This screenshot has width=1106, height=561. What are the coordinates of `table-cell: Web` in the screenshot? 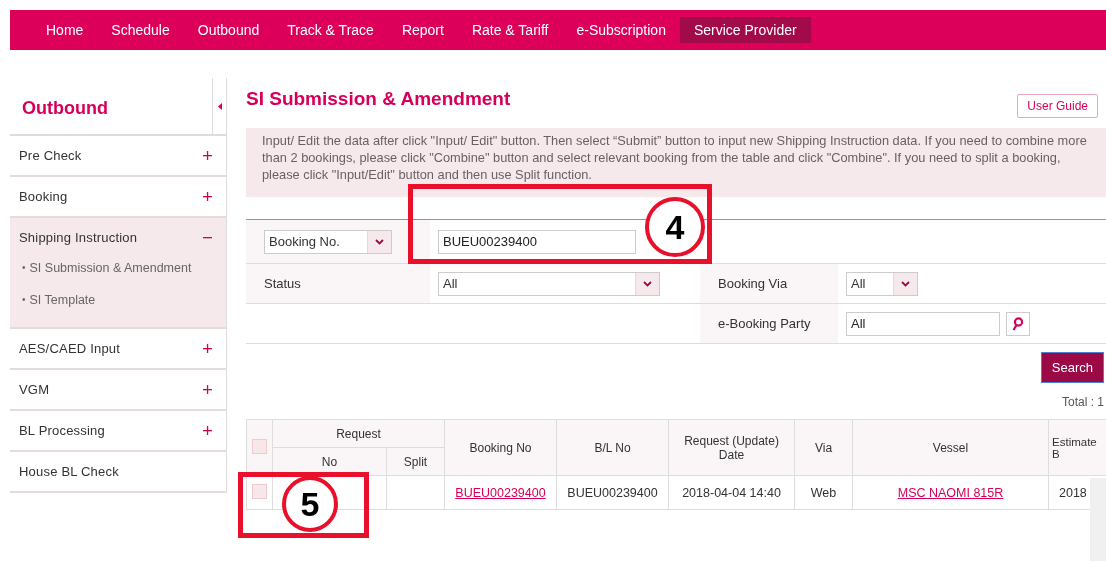 It's located at (823, 492).